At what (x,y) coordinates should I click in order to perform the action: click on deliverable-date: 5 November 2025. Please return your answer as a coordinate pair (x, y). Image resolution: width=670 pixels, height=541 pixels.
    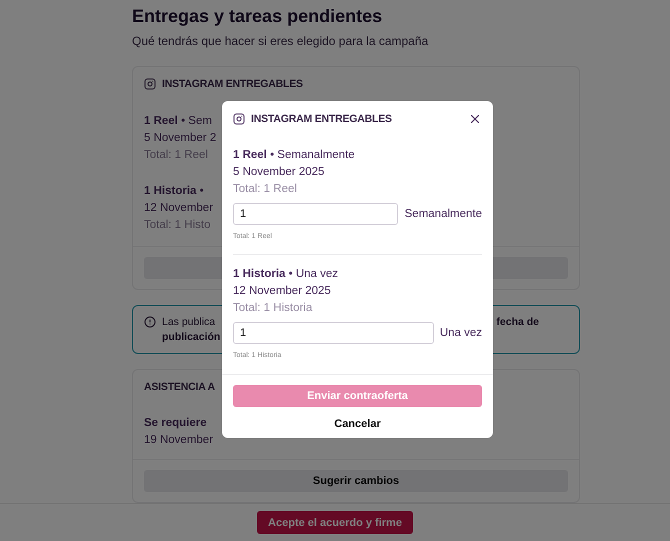
    Looking at the image, I should click on (278, 172).